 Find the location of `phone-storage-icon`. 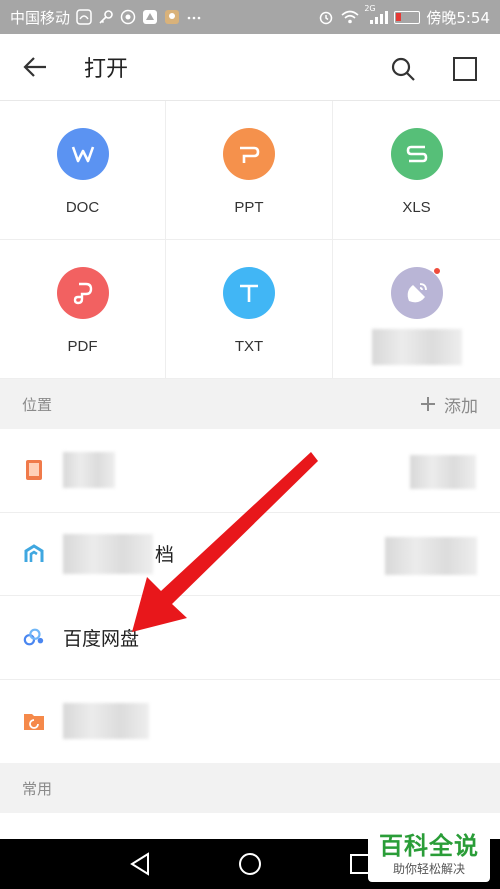

phone-storage-icon is located at coordinates (34, 470).